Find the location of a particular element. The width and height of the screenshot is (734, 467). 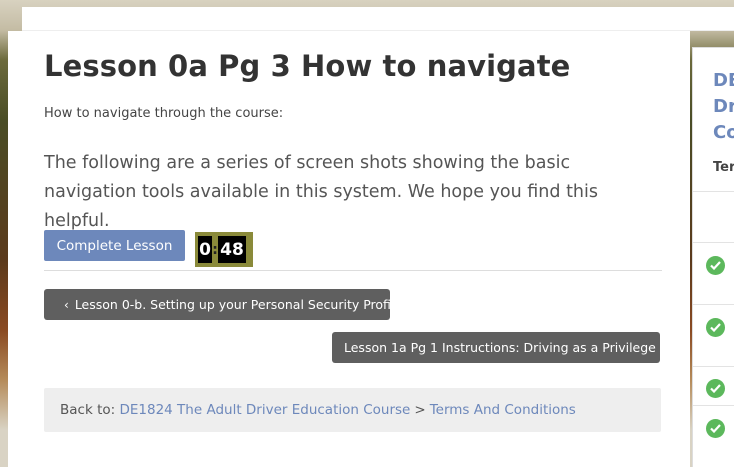

chevron-left-icon: ‹ is located at coordinates (66, 304).